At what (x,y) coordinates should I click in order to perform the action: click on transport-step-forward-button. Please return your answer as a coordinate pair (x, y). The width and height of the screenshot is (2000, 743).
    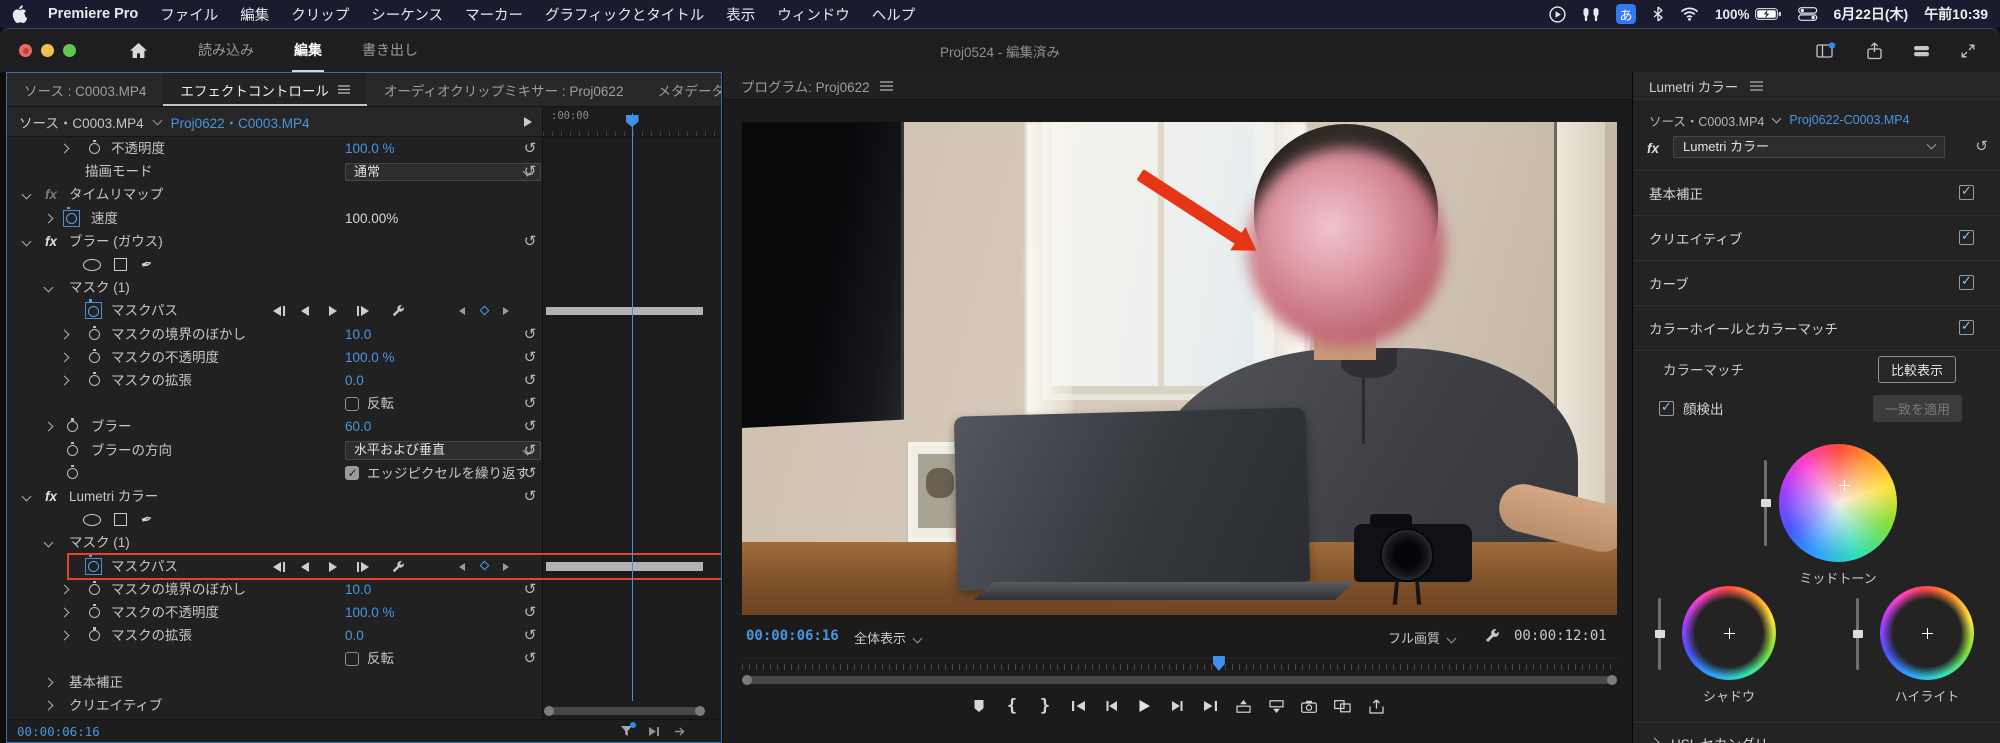
    Looking at the image, I should click on (1177, 706).